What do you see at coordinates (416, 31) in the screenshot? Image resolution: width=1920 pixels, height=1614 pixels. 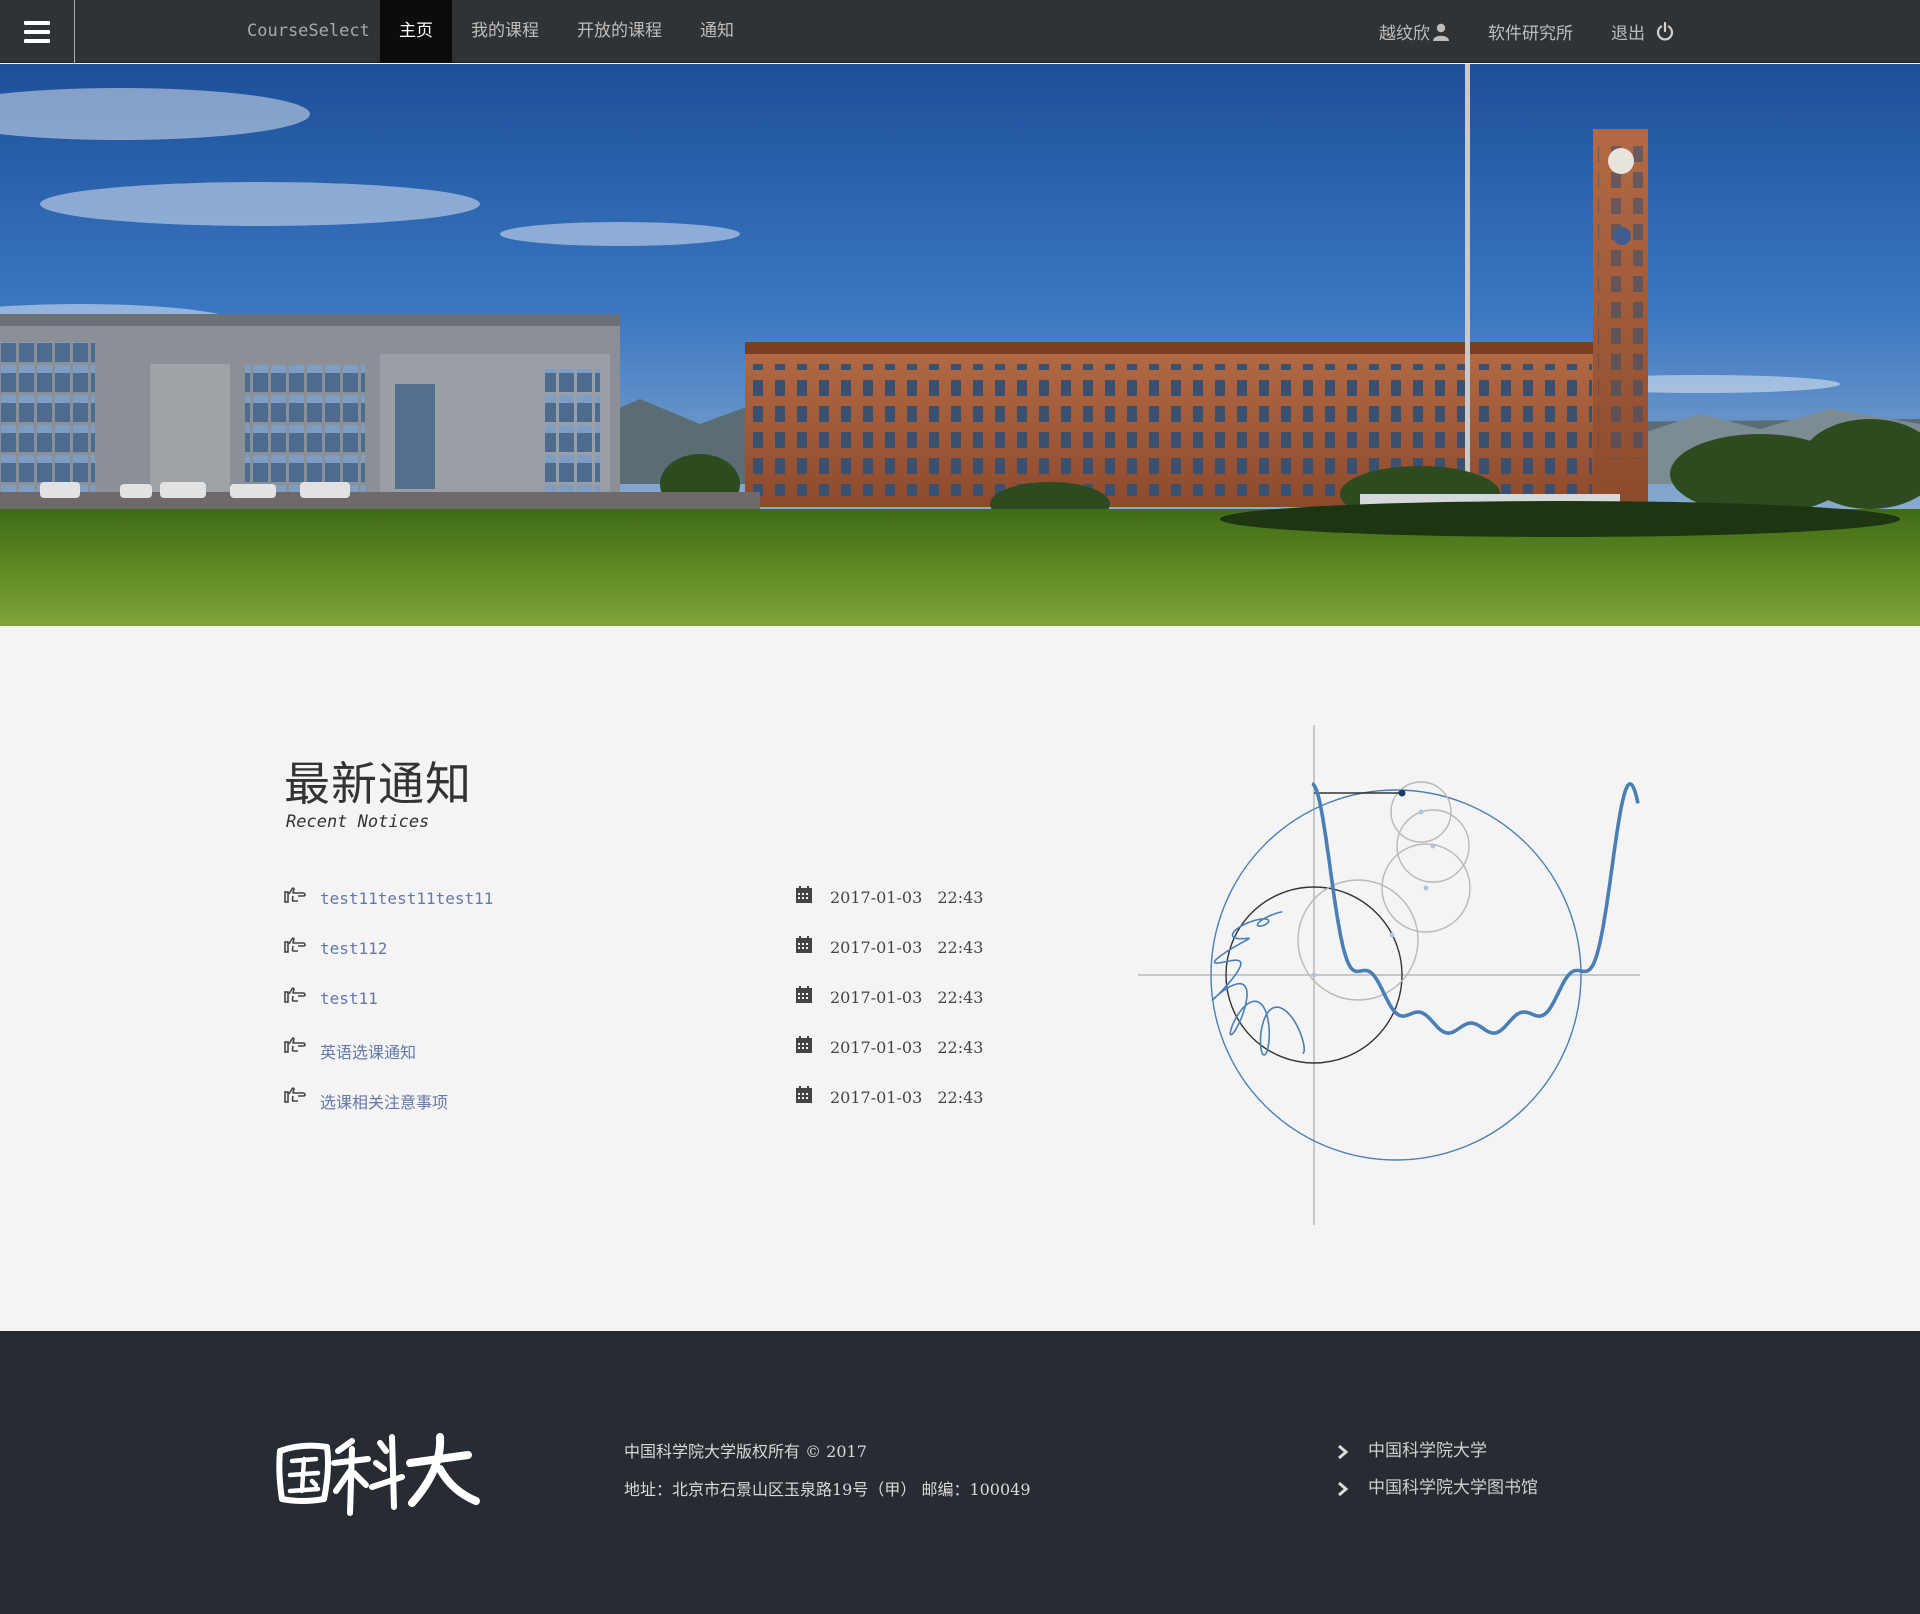 I see `nav-home: 主页` at bounding box center [416, 31].